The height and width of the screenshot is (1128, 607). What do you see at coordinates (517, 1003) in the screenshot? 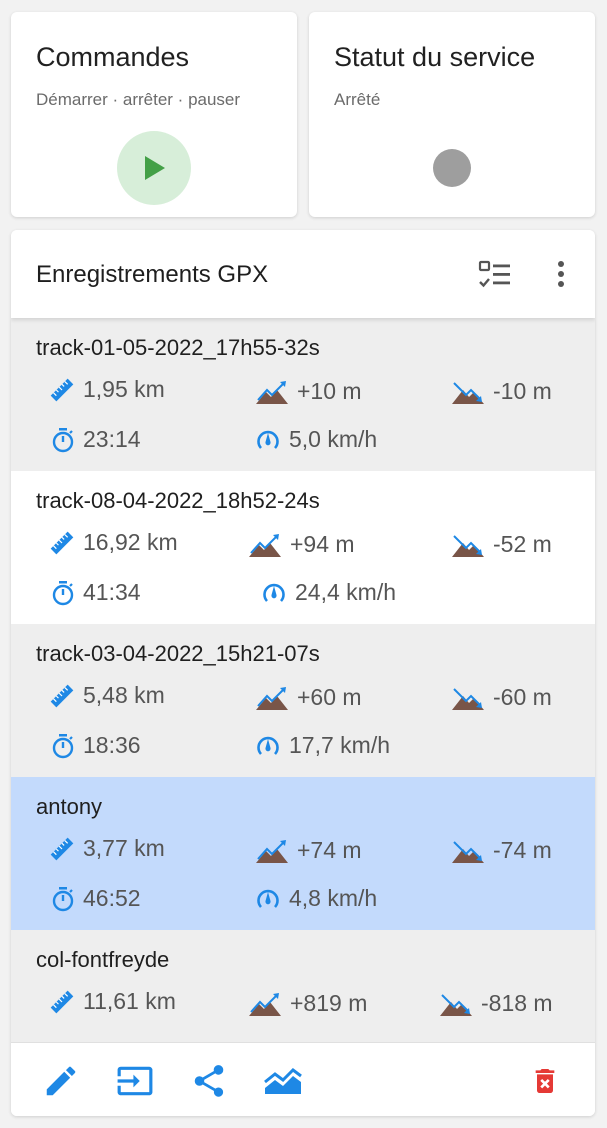
I see `descent-value: -818 m` at bounding box center [517, 1003].